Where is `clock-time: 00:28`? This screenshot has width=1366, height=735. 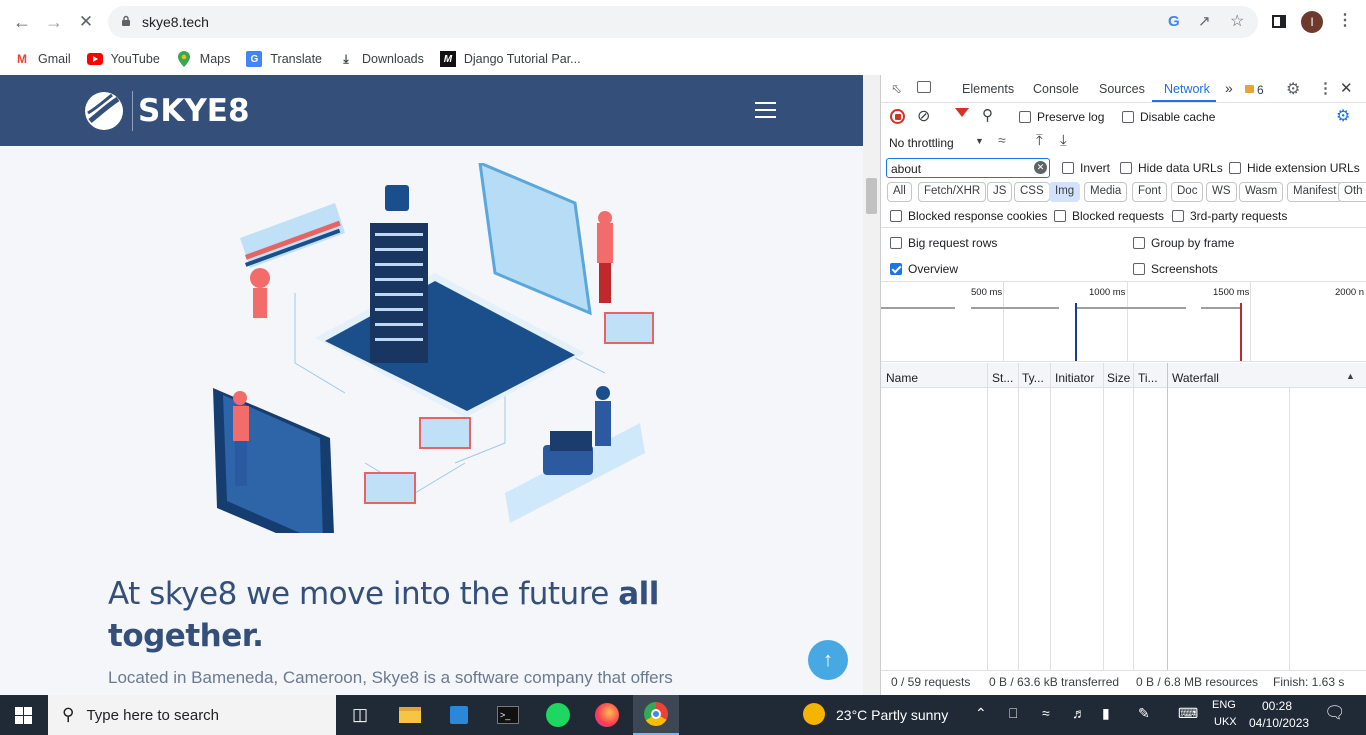
clock-time: 00:28 is located at coordinates (1277, 706).